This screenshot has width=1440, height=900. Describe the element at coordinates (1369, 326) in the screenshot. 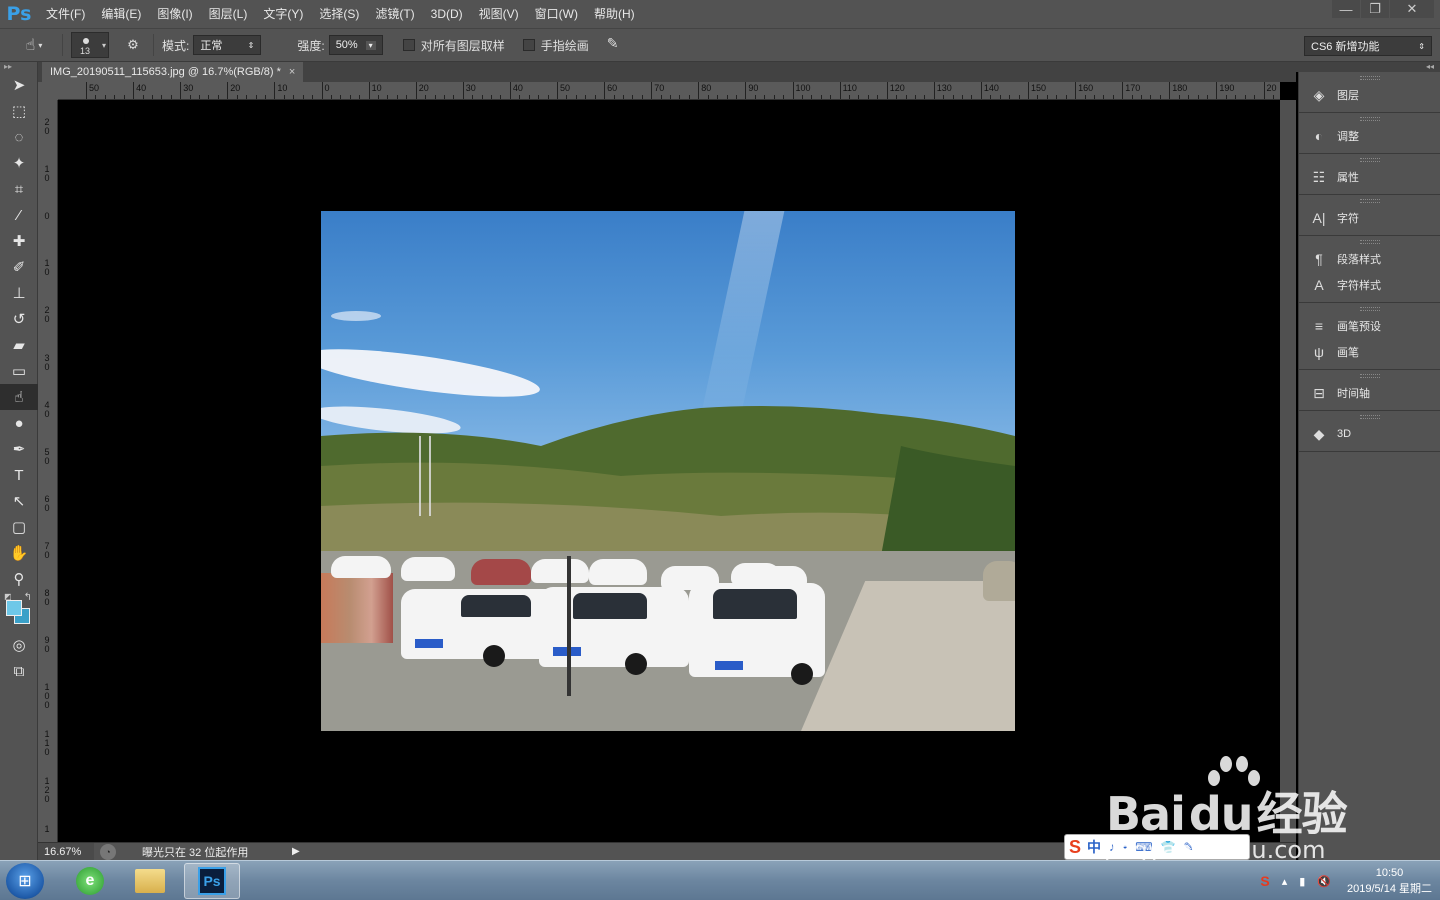

I see `panel-brush-presets: ≡ 画笔预设` at that location.